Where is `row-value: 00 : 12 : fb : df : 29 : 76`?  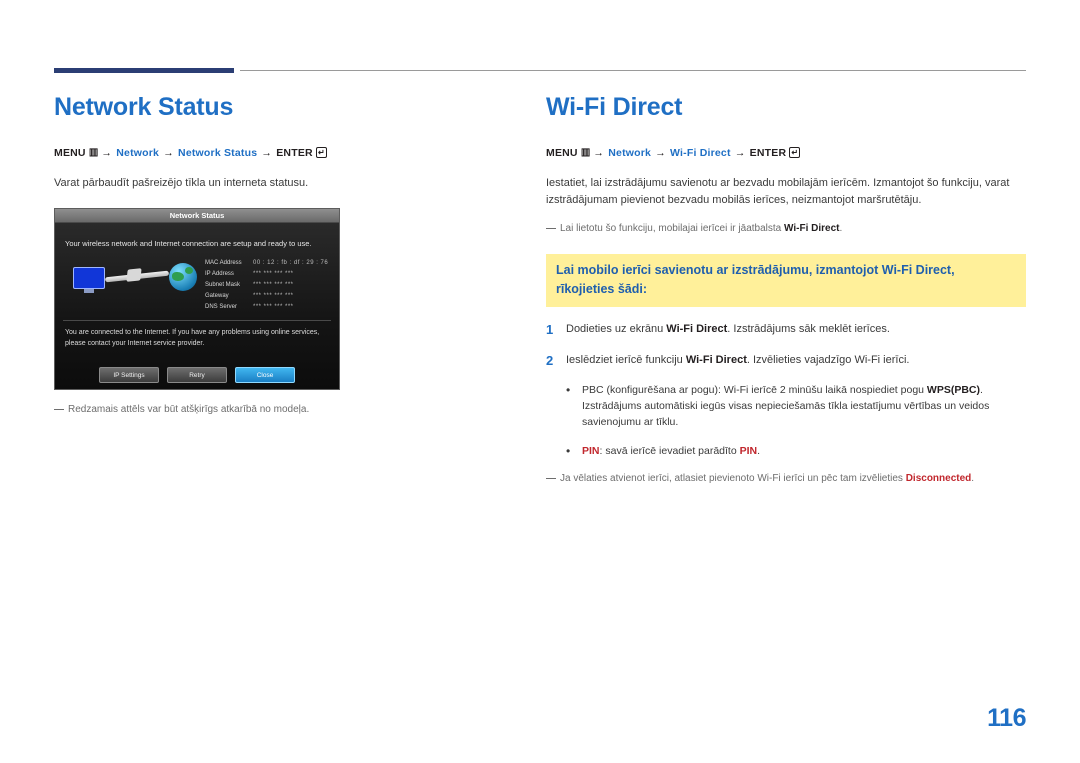
row-value: 00 : 12 : fb : df : 29 : 76 is located at coordinates (291, 262).